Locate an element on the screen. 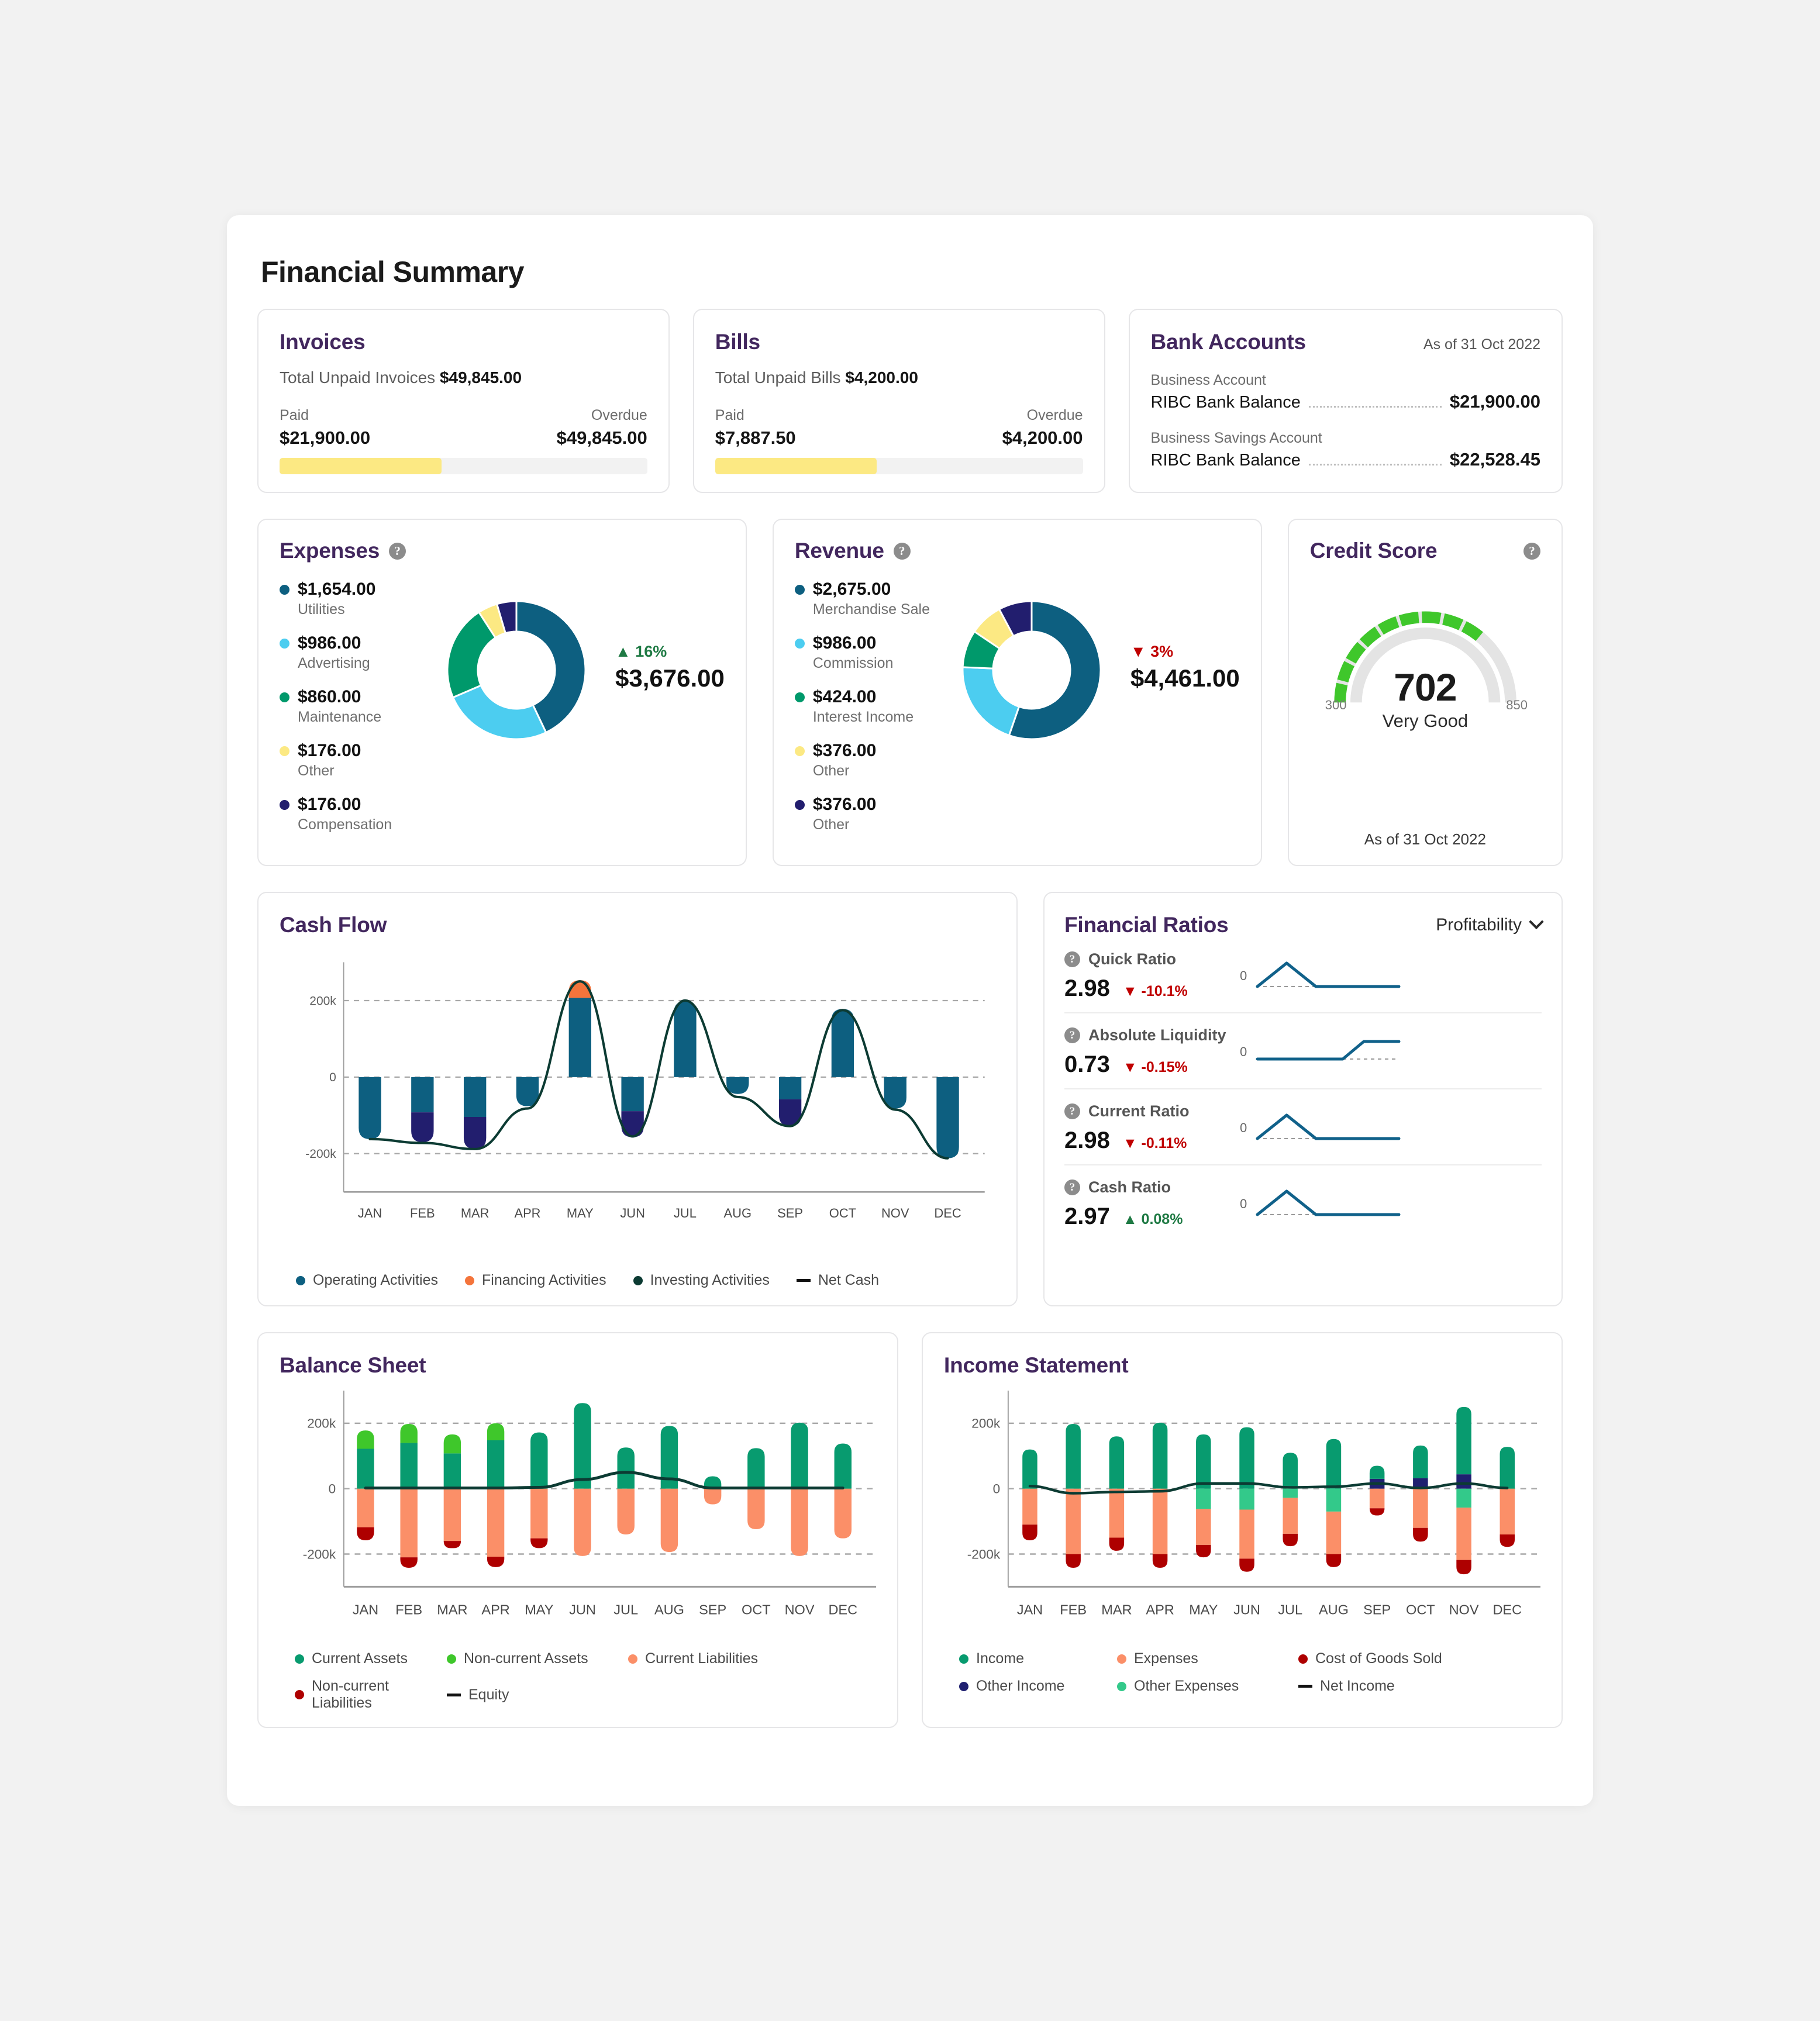  bank-account-row: RIBC Bank Balance $21,900.00 is located at coordinates (1345, 401).